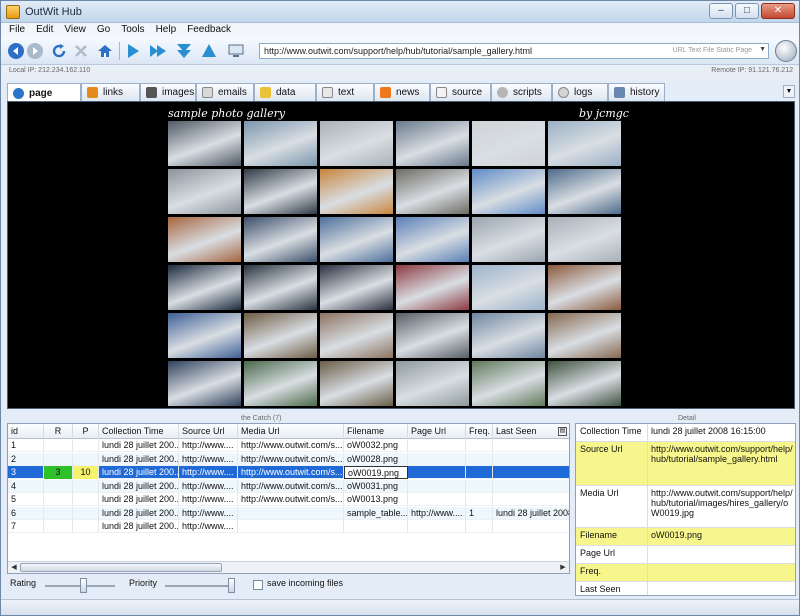  Describe the element at coordinates (158, 51) in the screenshot. I see `browse-all-button` at that location.